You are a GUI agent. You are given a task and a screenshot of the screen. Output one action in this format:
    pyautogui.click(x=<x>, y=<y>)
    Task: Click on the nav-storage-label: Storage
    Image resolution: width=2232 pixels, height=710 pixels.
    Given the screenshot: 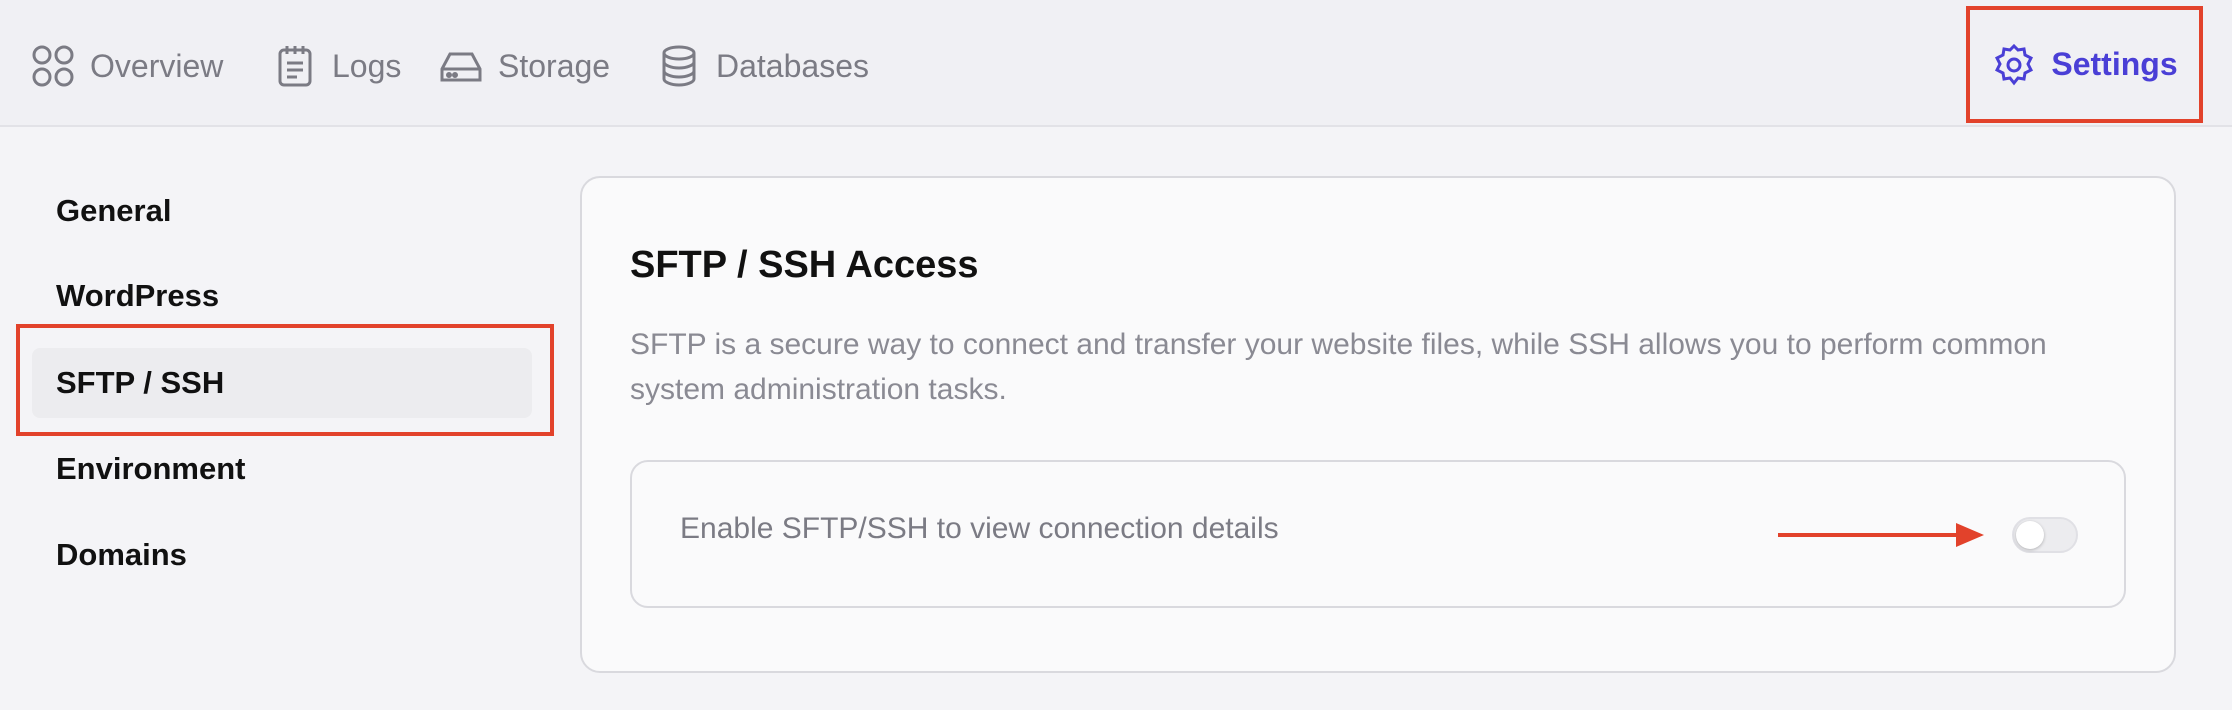 What is the action you would take?
    pyautogui.click(x=554, y=65)
    